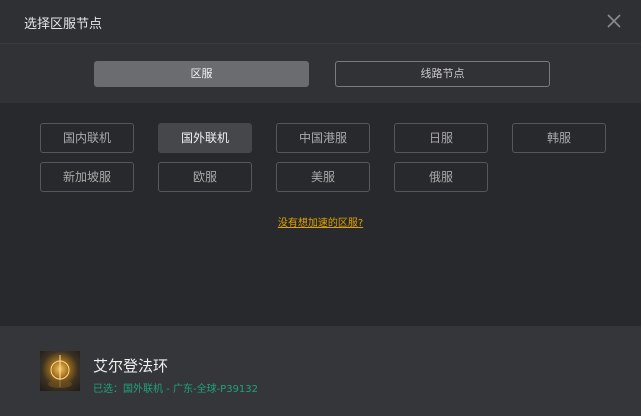 The image size is (641, 416). I want to click on region-singapore-button: 新加坡服, so click(87, 177).